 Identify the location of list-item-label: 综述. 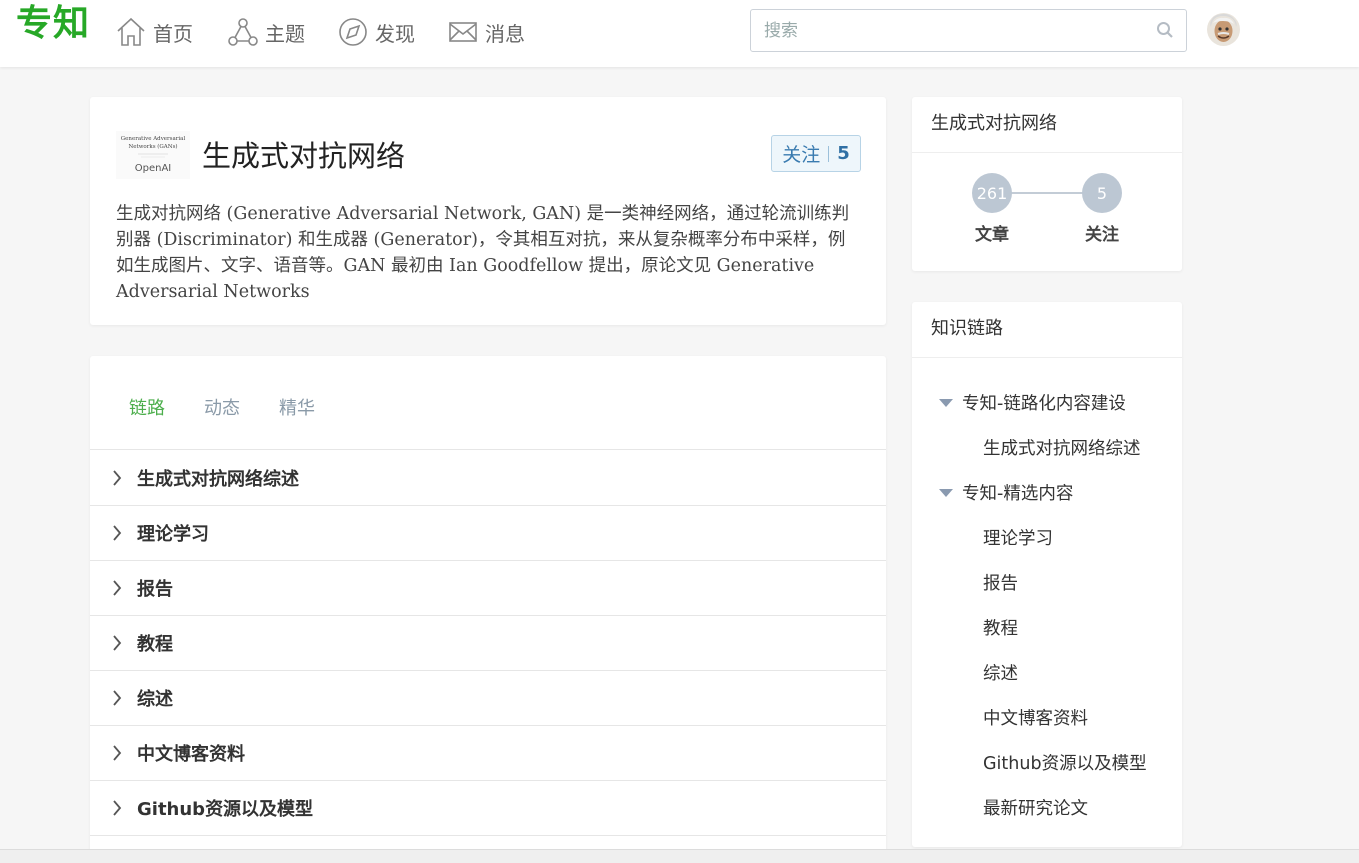
(155, 699).